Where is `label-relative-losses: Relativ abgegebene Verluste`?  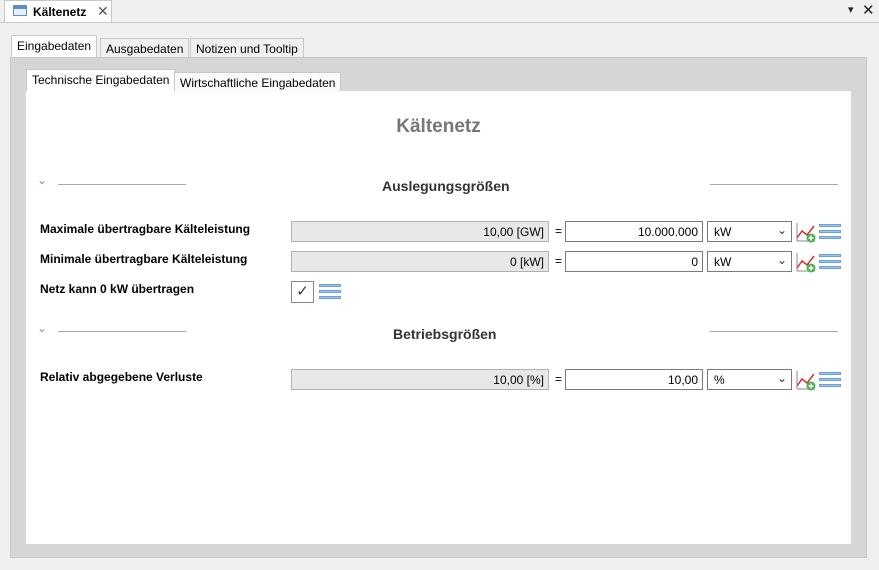
label-relative-losses: Relativ abgegebene Verluste is located at coordinates (121, 377).